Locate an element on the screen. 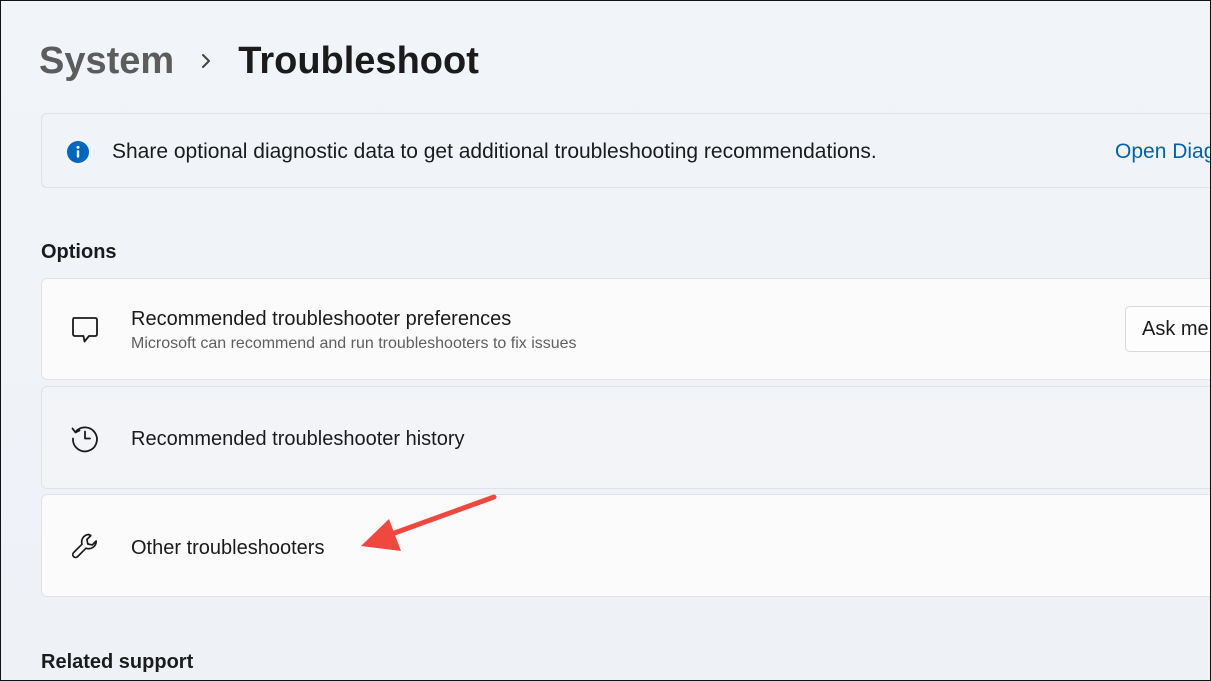 The image size is (1211, 681). breadcrumb: System Troubleshoot is located at coordinates (259, 61).